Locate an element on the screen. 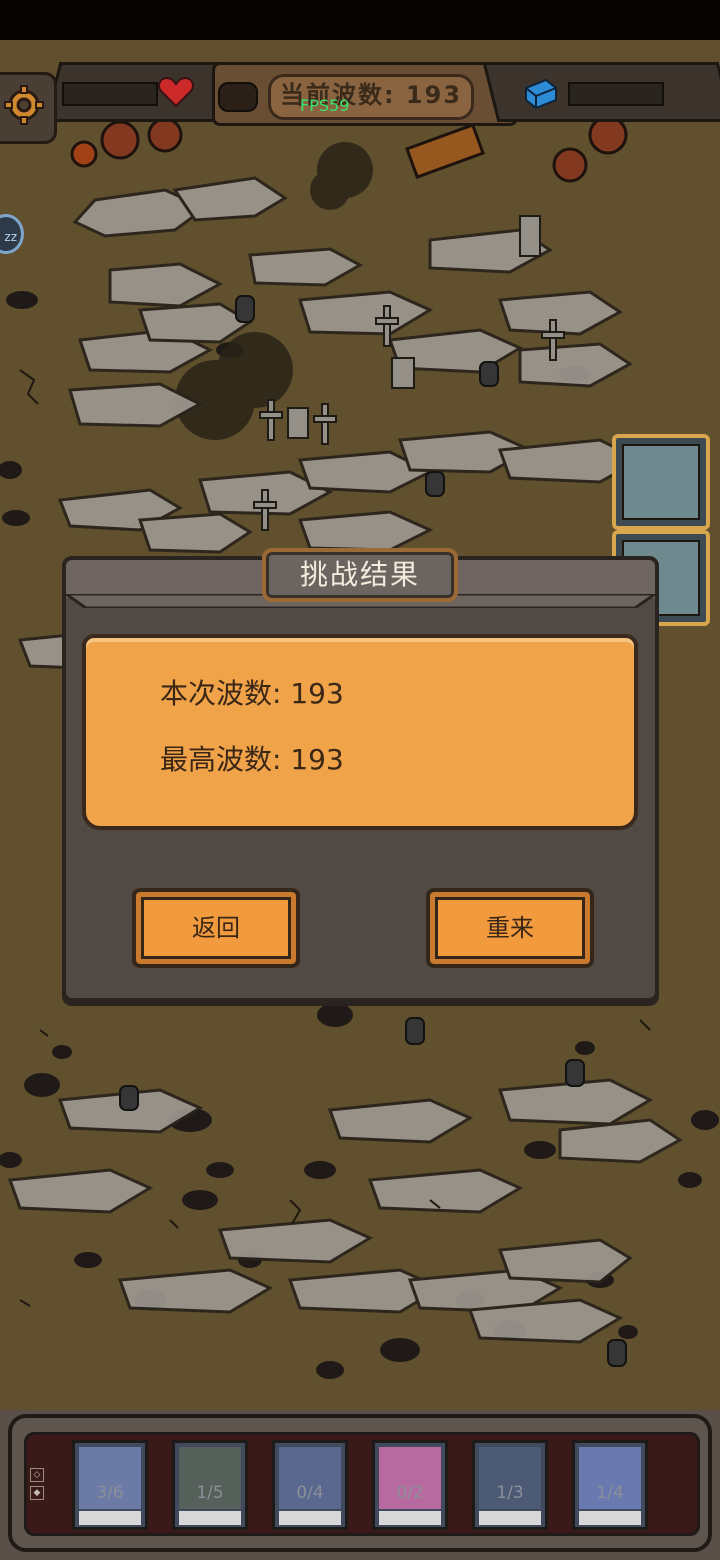 This screenshot has width=720, height=1560. unit-count: 3/6 is located at coordinates (110, 1493).